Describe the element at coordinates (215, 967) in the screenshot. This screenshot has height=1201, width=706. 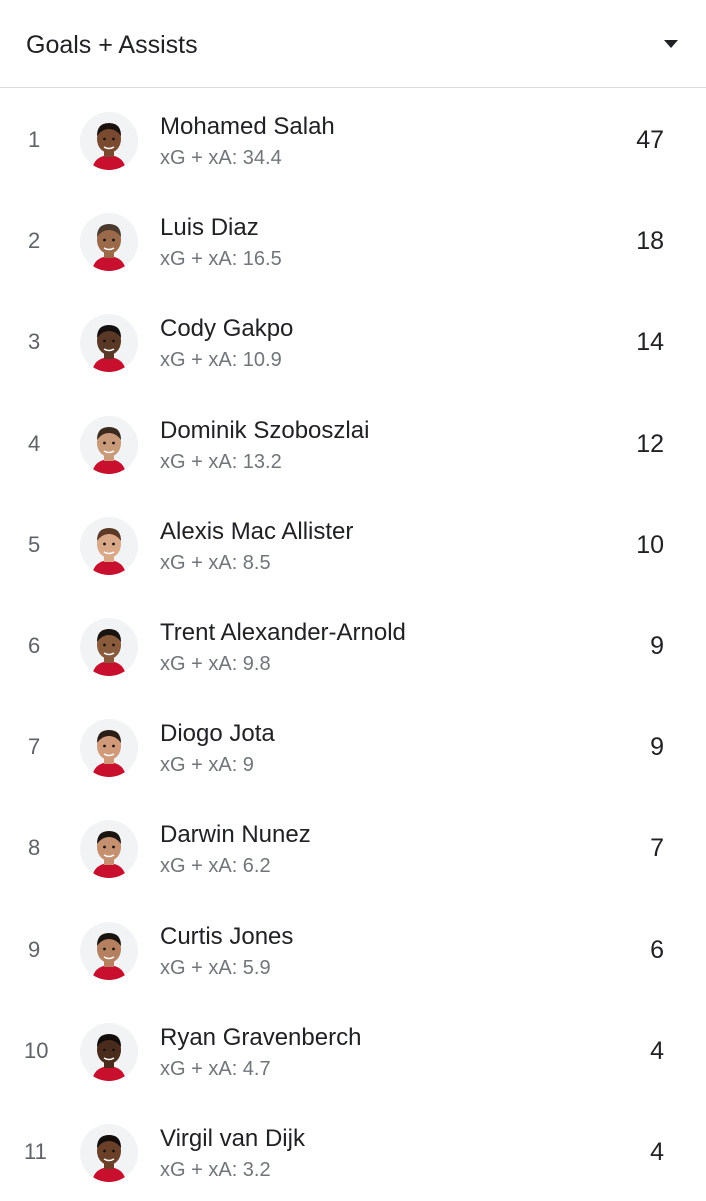
I see `player-xg-xa: xG + xA: 5.9` at that location.